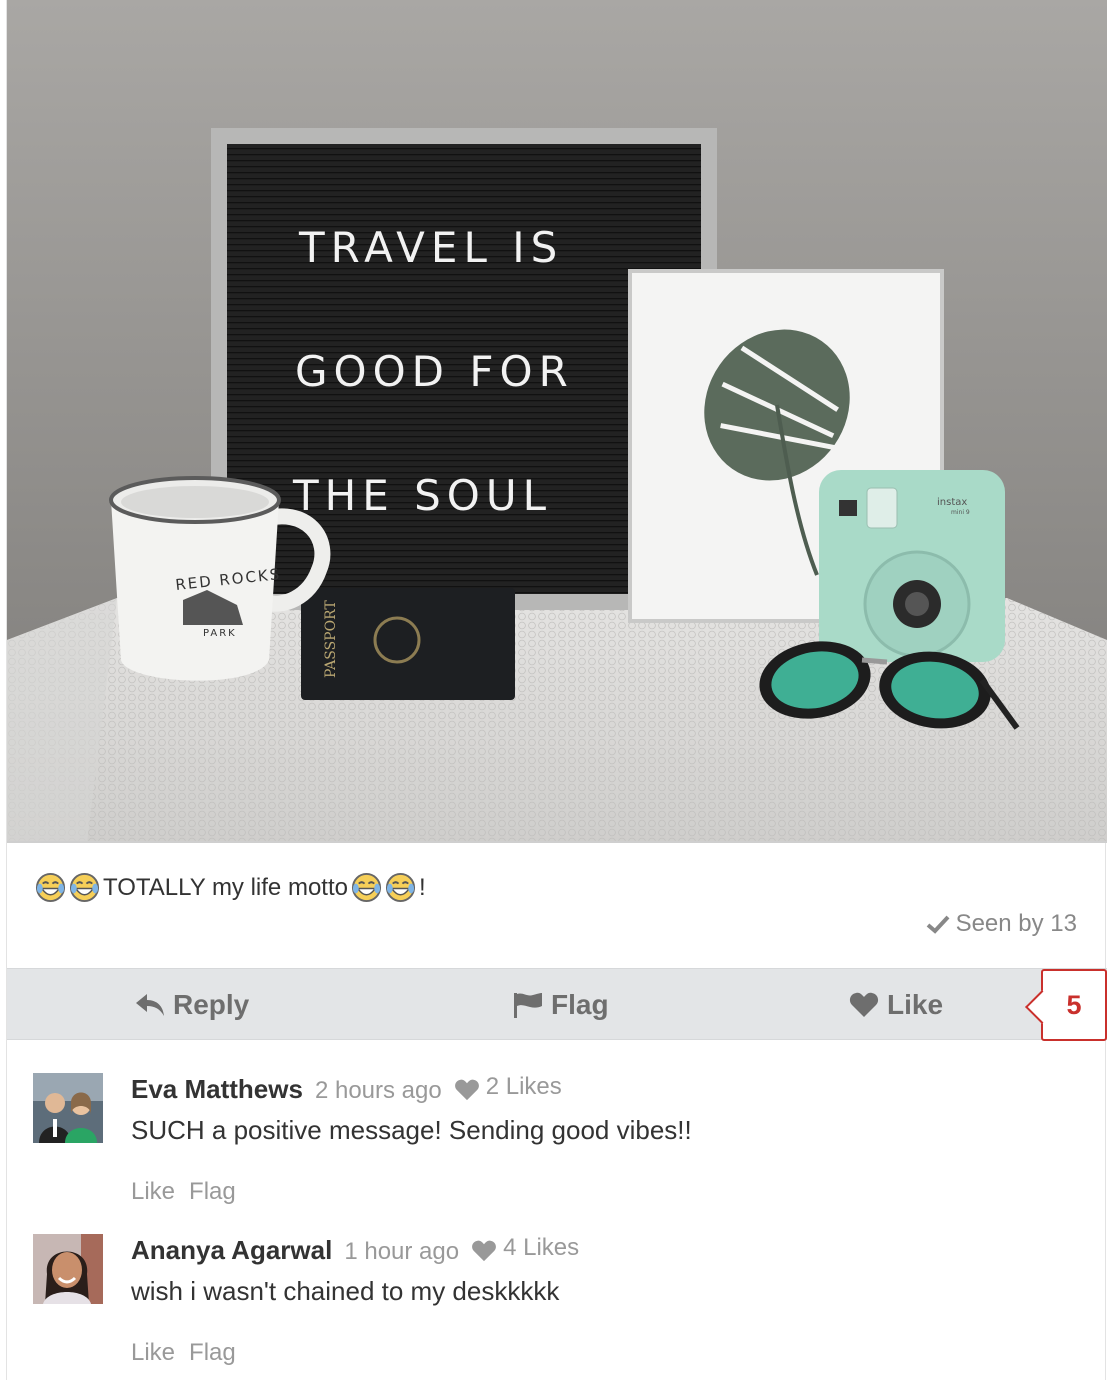 The height and width of the screenshot is (1380, 1112). Describe the element at coordinates (580, 1004) in the screenshot. I see `flag-label: Flag` at that location.